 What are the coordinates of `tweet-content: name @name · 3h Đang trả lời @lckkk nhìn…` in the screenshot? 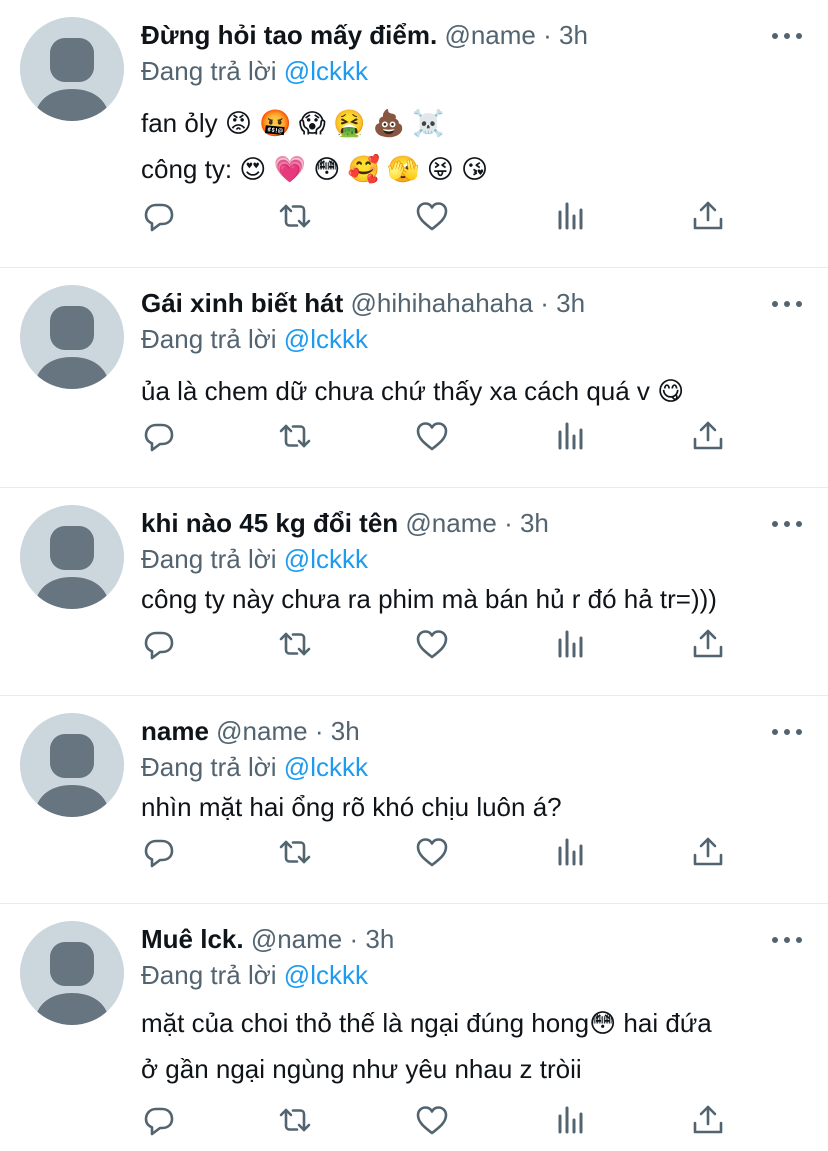 It's located at (474, 771).